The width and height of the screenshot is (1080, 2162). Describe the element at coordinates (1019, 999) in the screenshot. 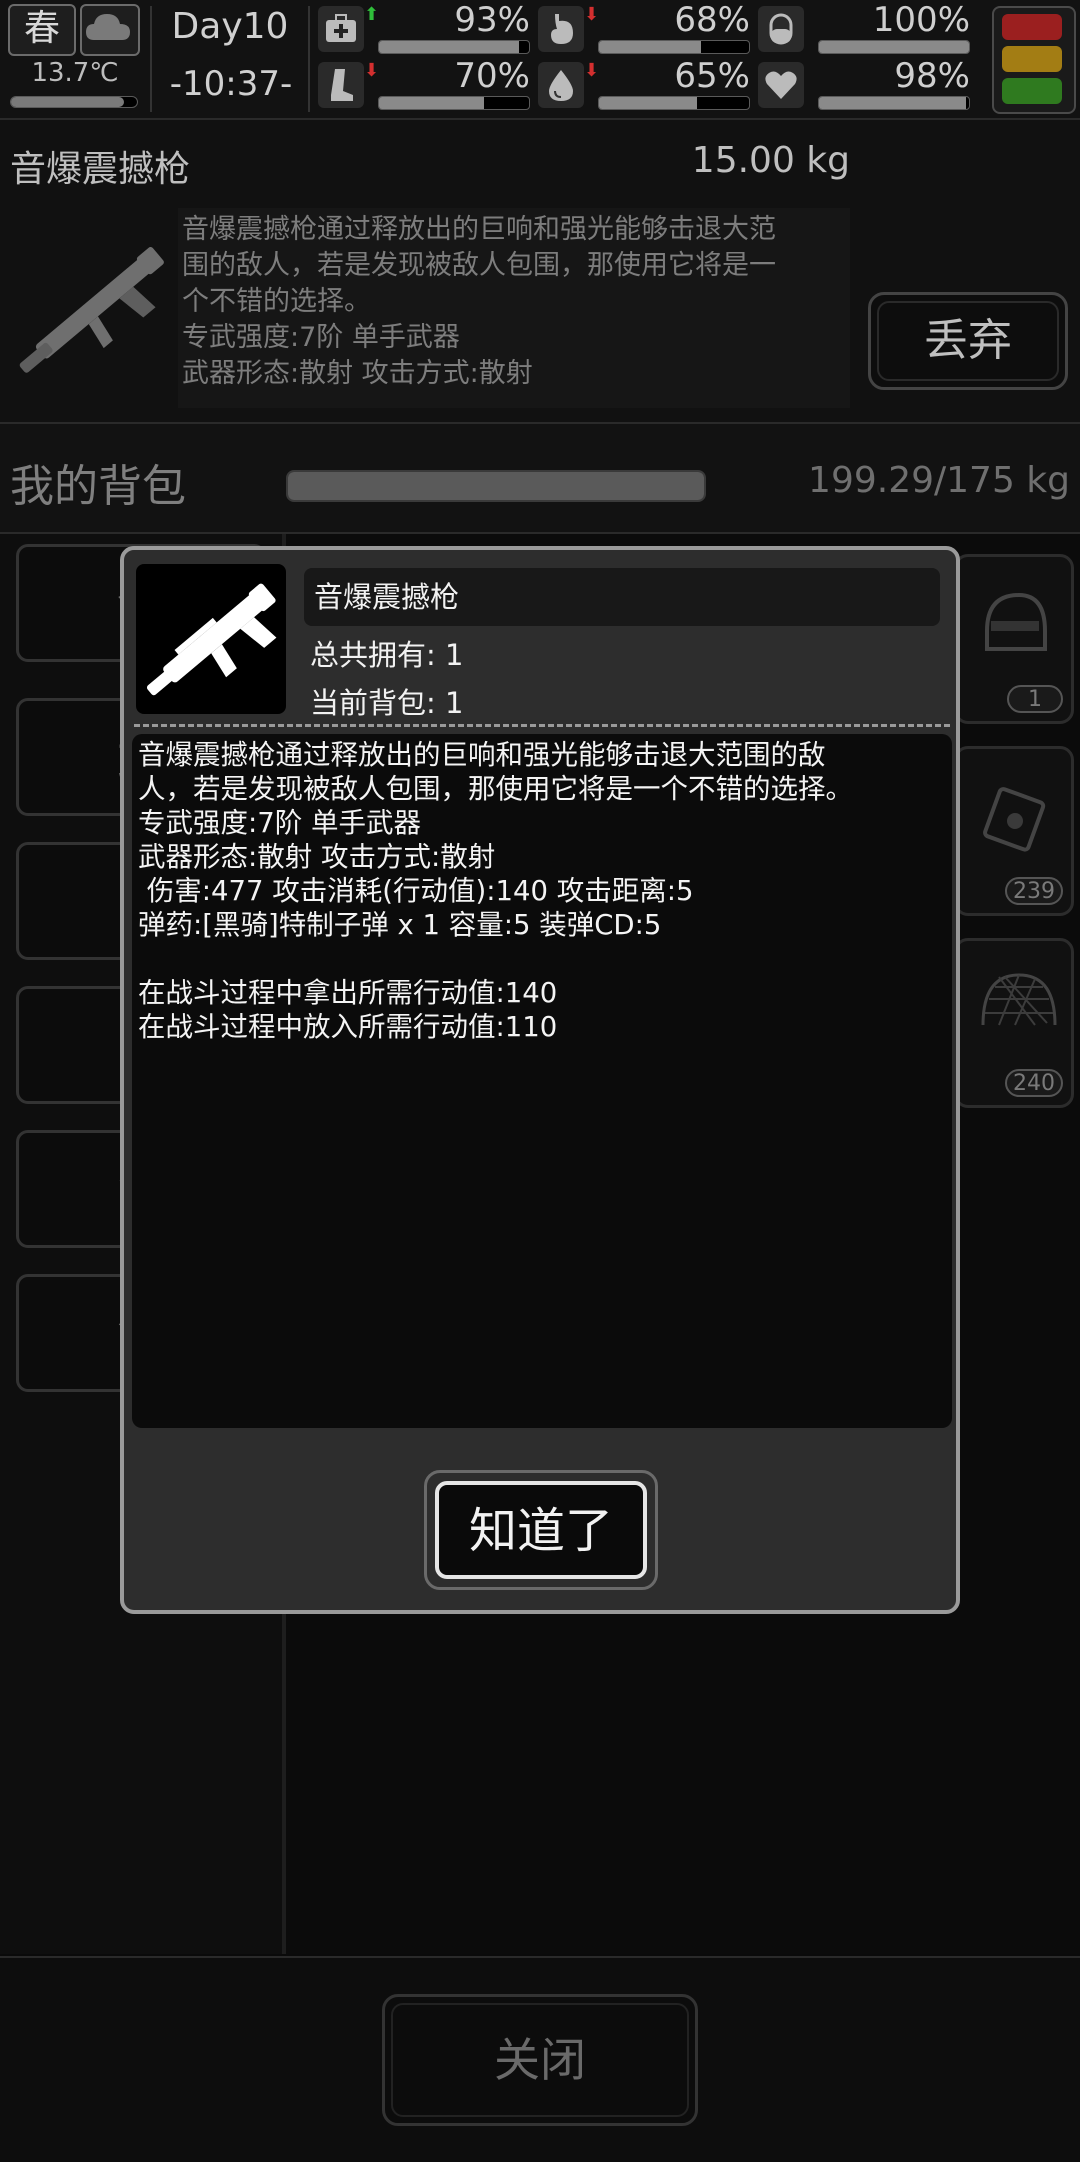

I see `net-icon` at that location.